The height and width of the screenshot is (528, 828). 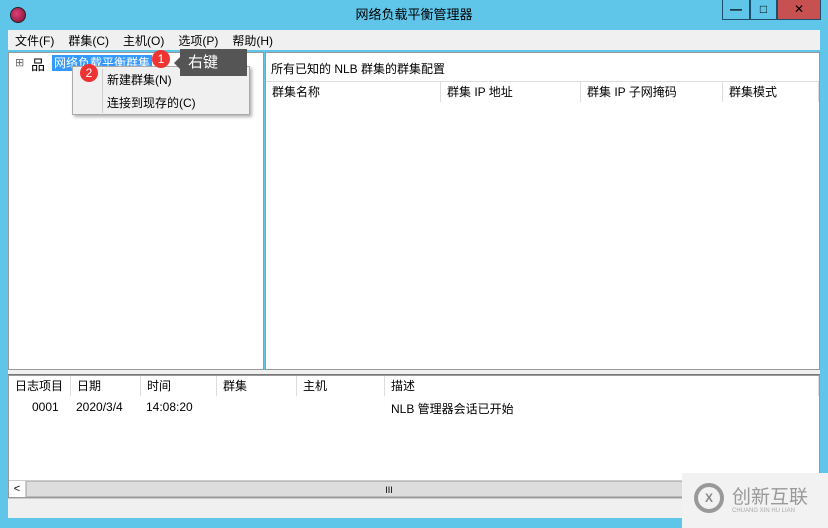 I want to click on table-row: 0001 2020/3/4 14:08:20 NLB 管理器会话已开始, so click(x=414, y=409).